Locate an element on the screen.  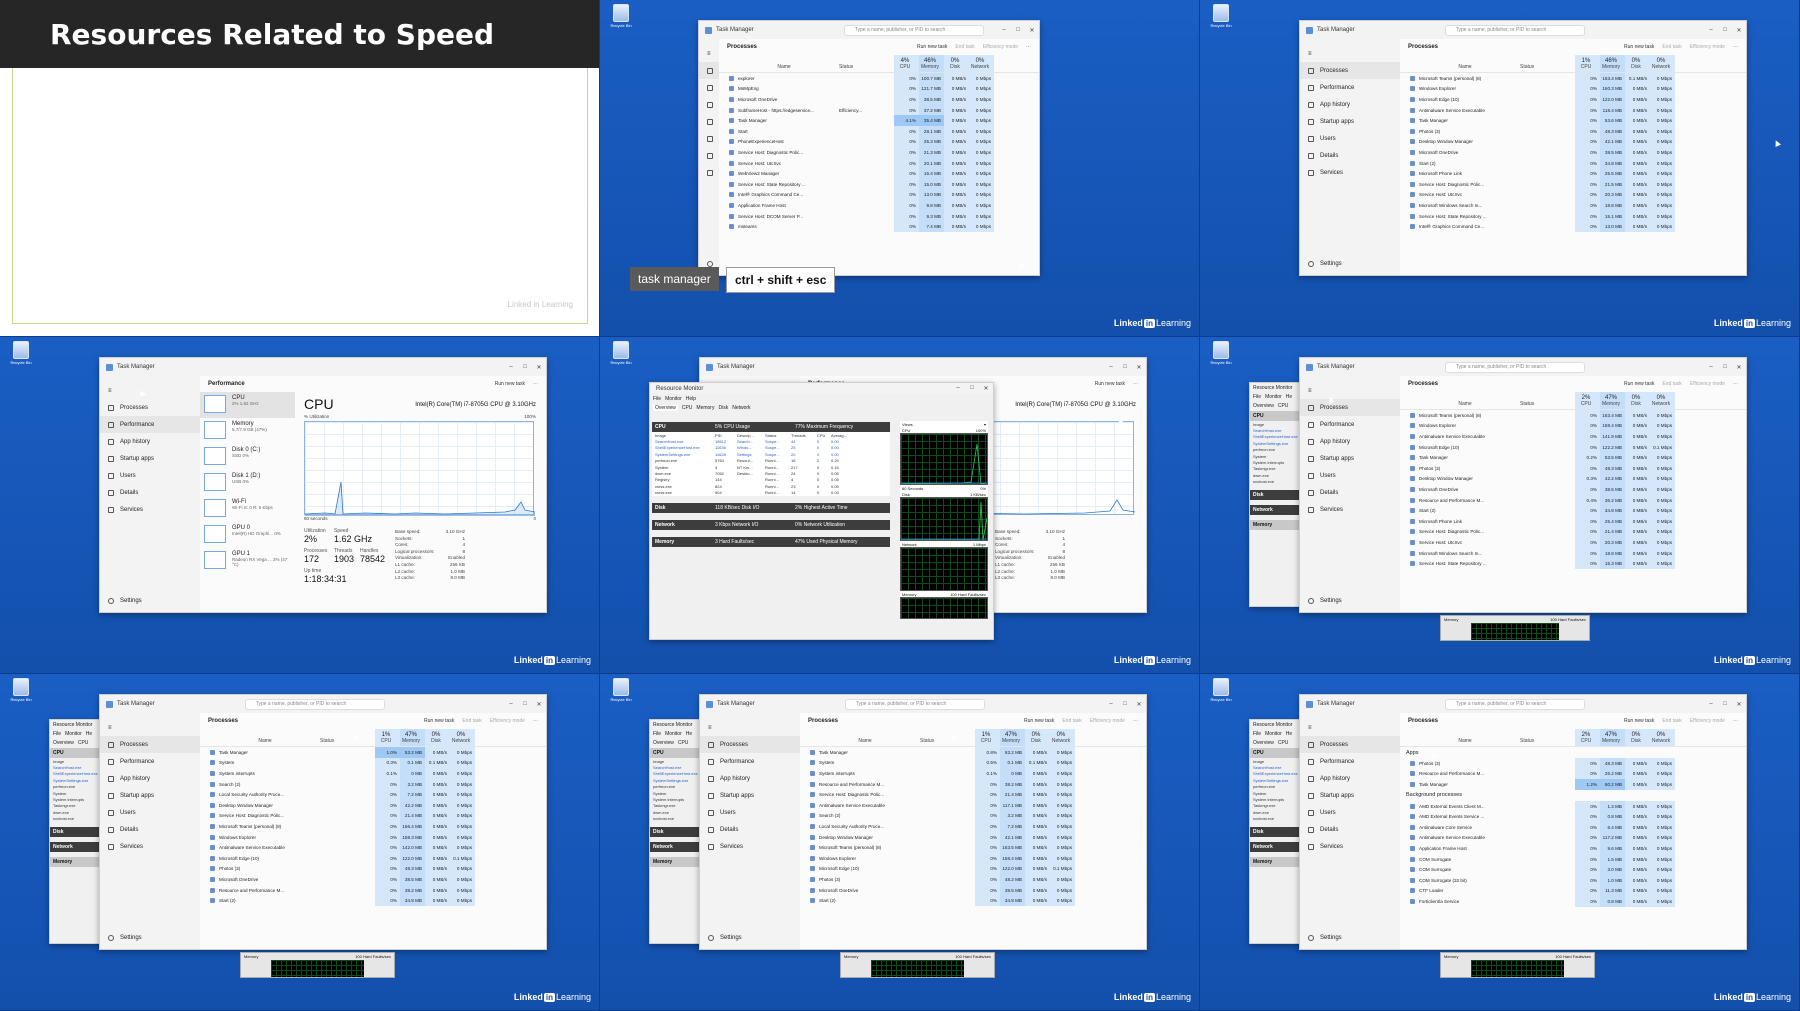
menu-help: Help is located at coordinates (691, 399).